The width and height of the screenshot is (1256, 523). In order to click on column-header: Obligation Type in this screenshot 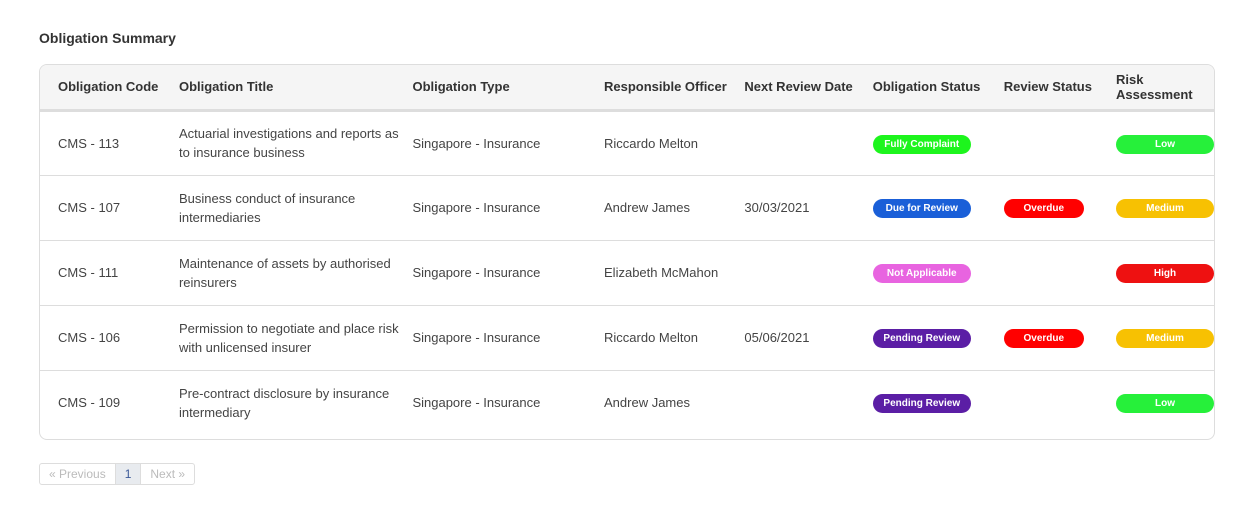, I will do `click(508, 87)`.